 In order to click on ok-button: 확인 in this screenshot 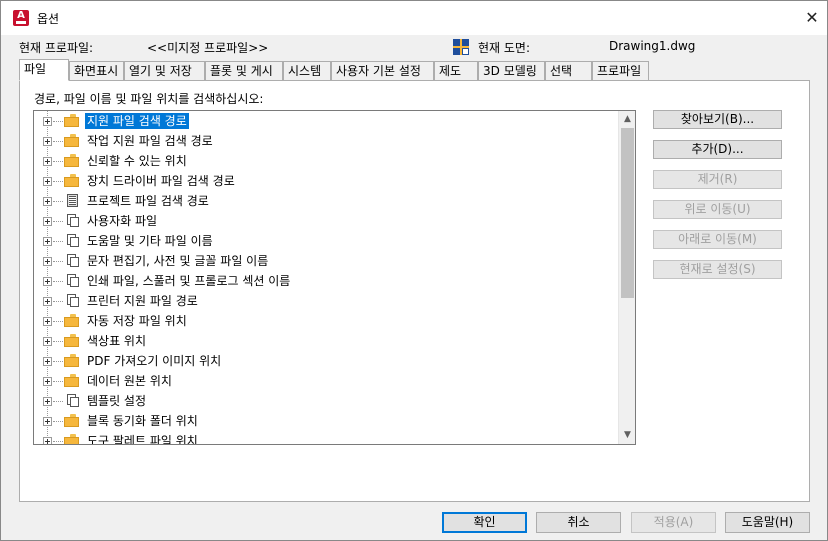, I will do `click(484, 522)`.